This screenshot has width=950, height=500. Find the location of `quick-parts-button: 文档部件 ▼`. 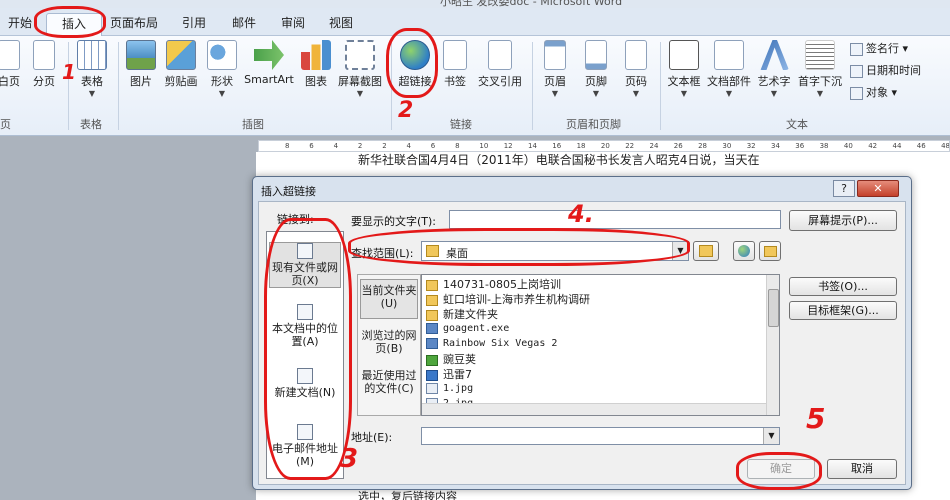

quick-parts-button: 文档部件 ▼ is located at coordinates (729, 69).